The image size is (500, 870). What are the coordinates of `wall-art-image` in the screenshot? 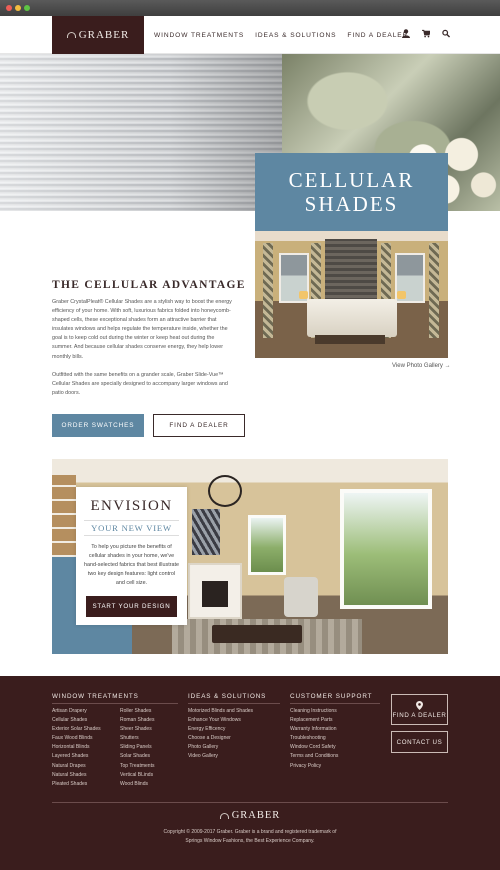 It's located at (206, 532).